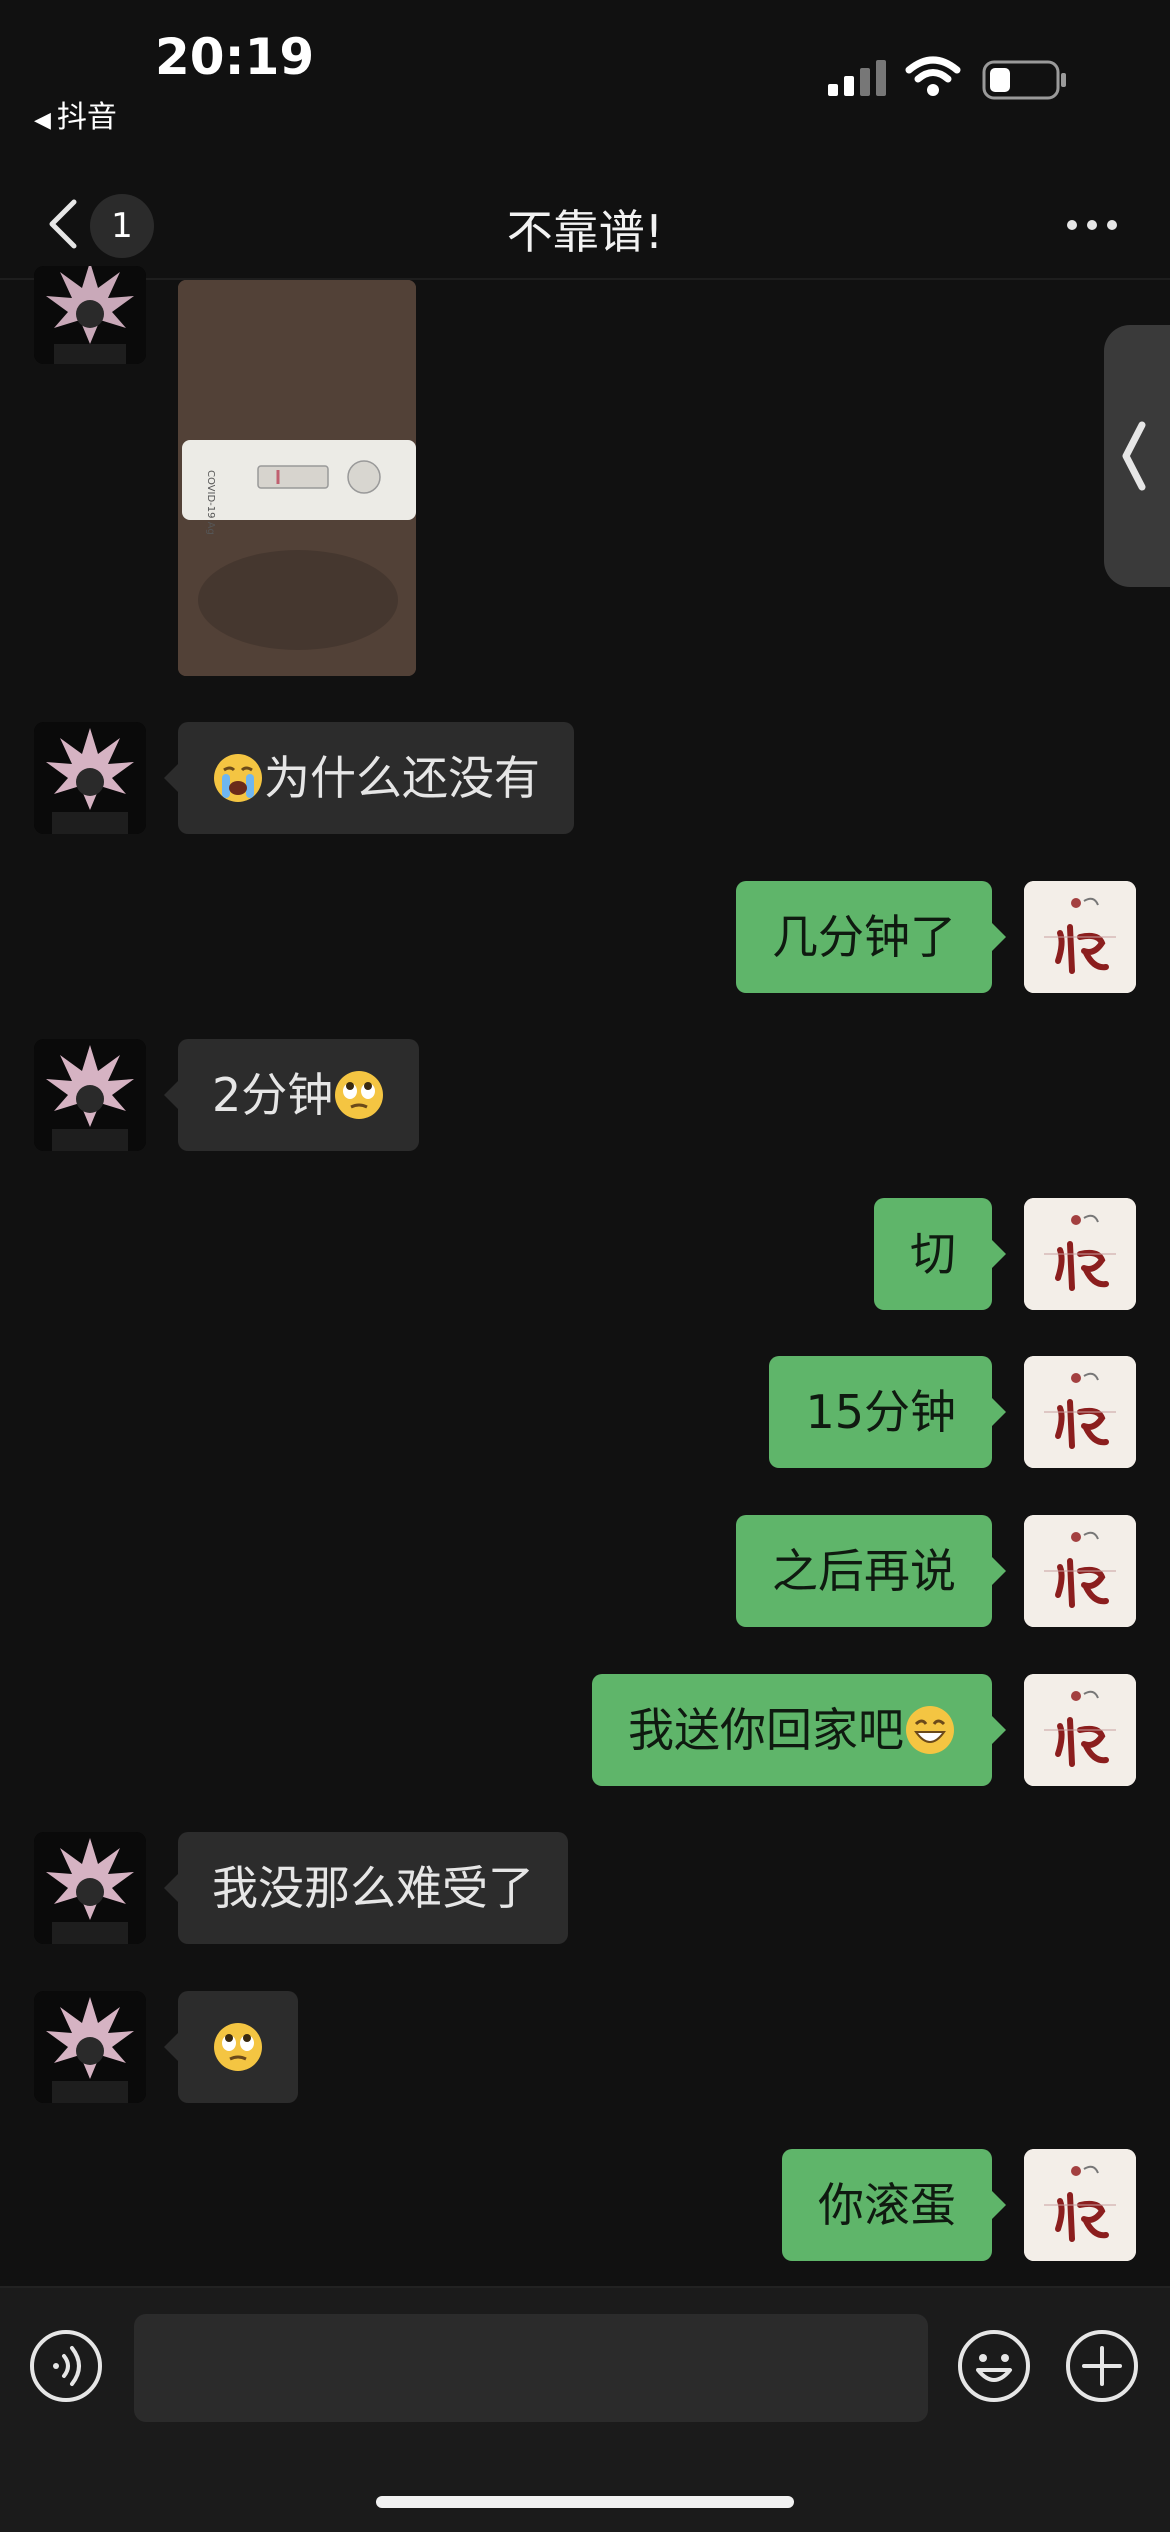  Describe the element at coordinates (766, 1730) in the screenshot. I see `message-text: 我送你回家吧` at that location.